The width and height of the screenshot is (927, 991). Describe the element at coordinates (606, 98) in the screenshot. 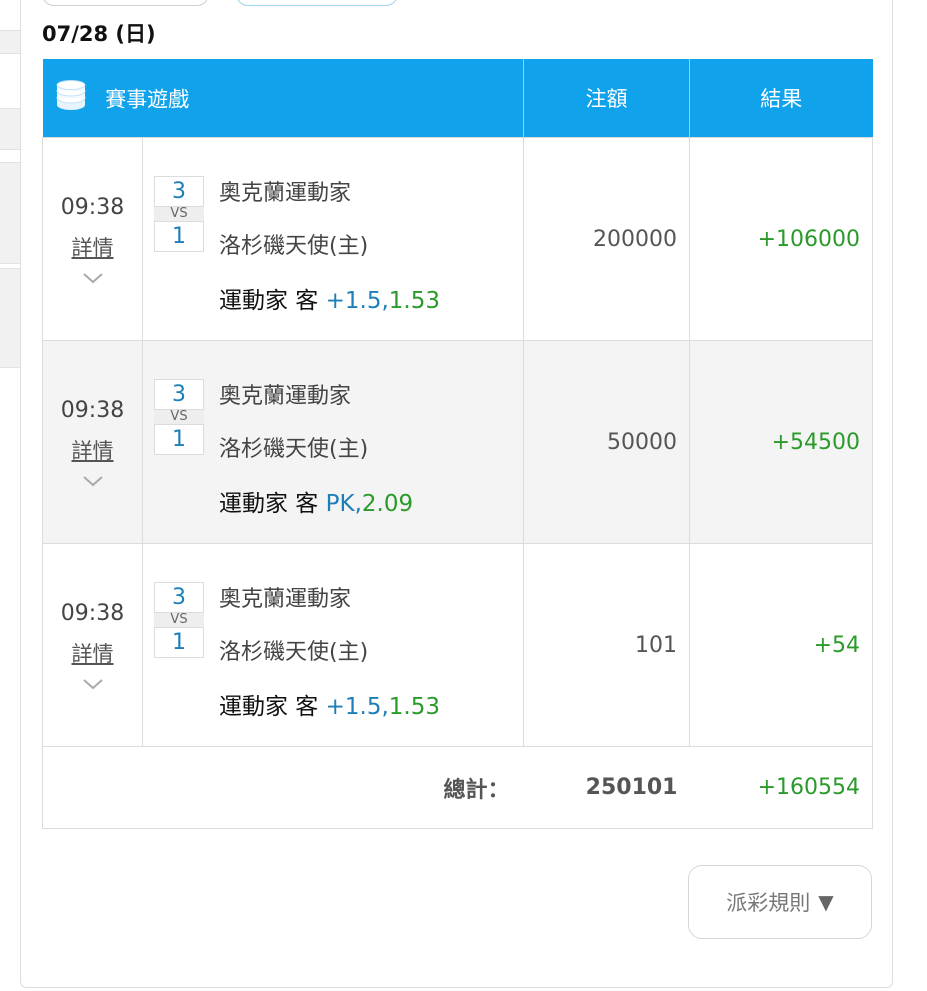

I see `header-amount: 注額` at that location.